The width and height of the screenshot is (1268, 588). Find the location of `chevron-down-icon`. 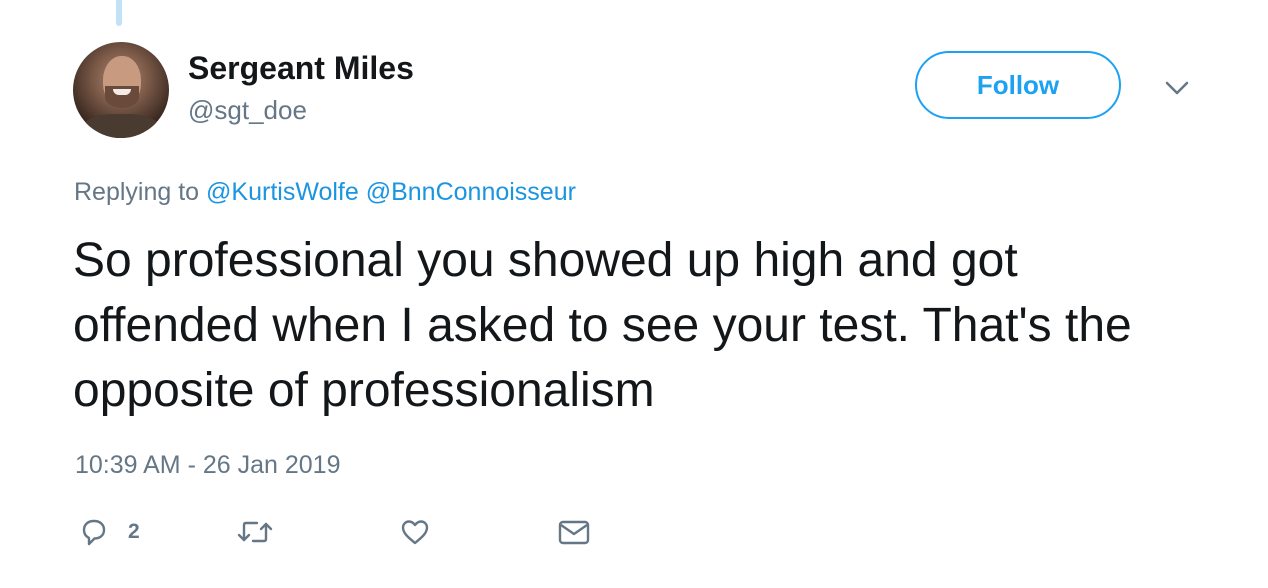

chevron-down-icon is located at coordinates (1177, 88).